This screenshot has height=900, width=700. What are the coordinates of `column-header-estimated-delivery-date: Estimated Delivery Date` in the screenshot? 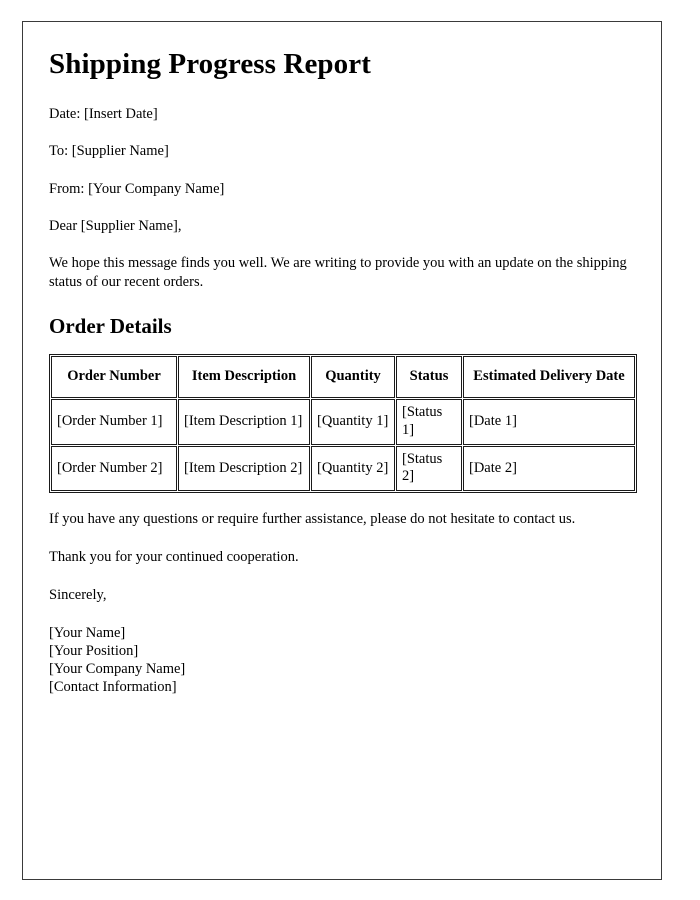 It's located at (549, 377).